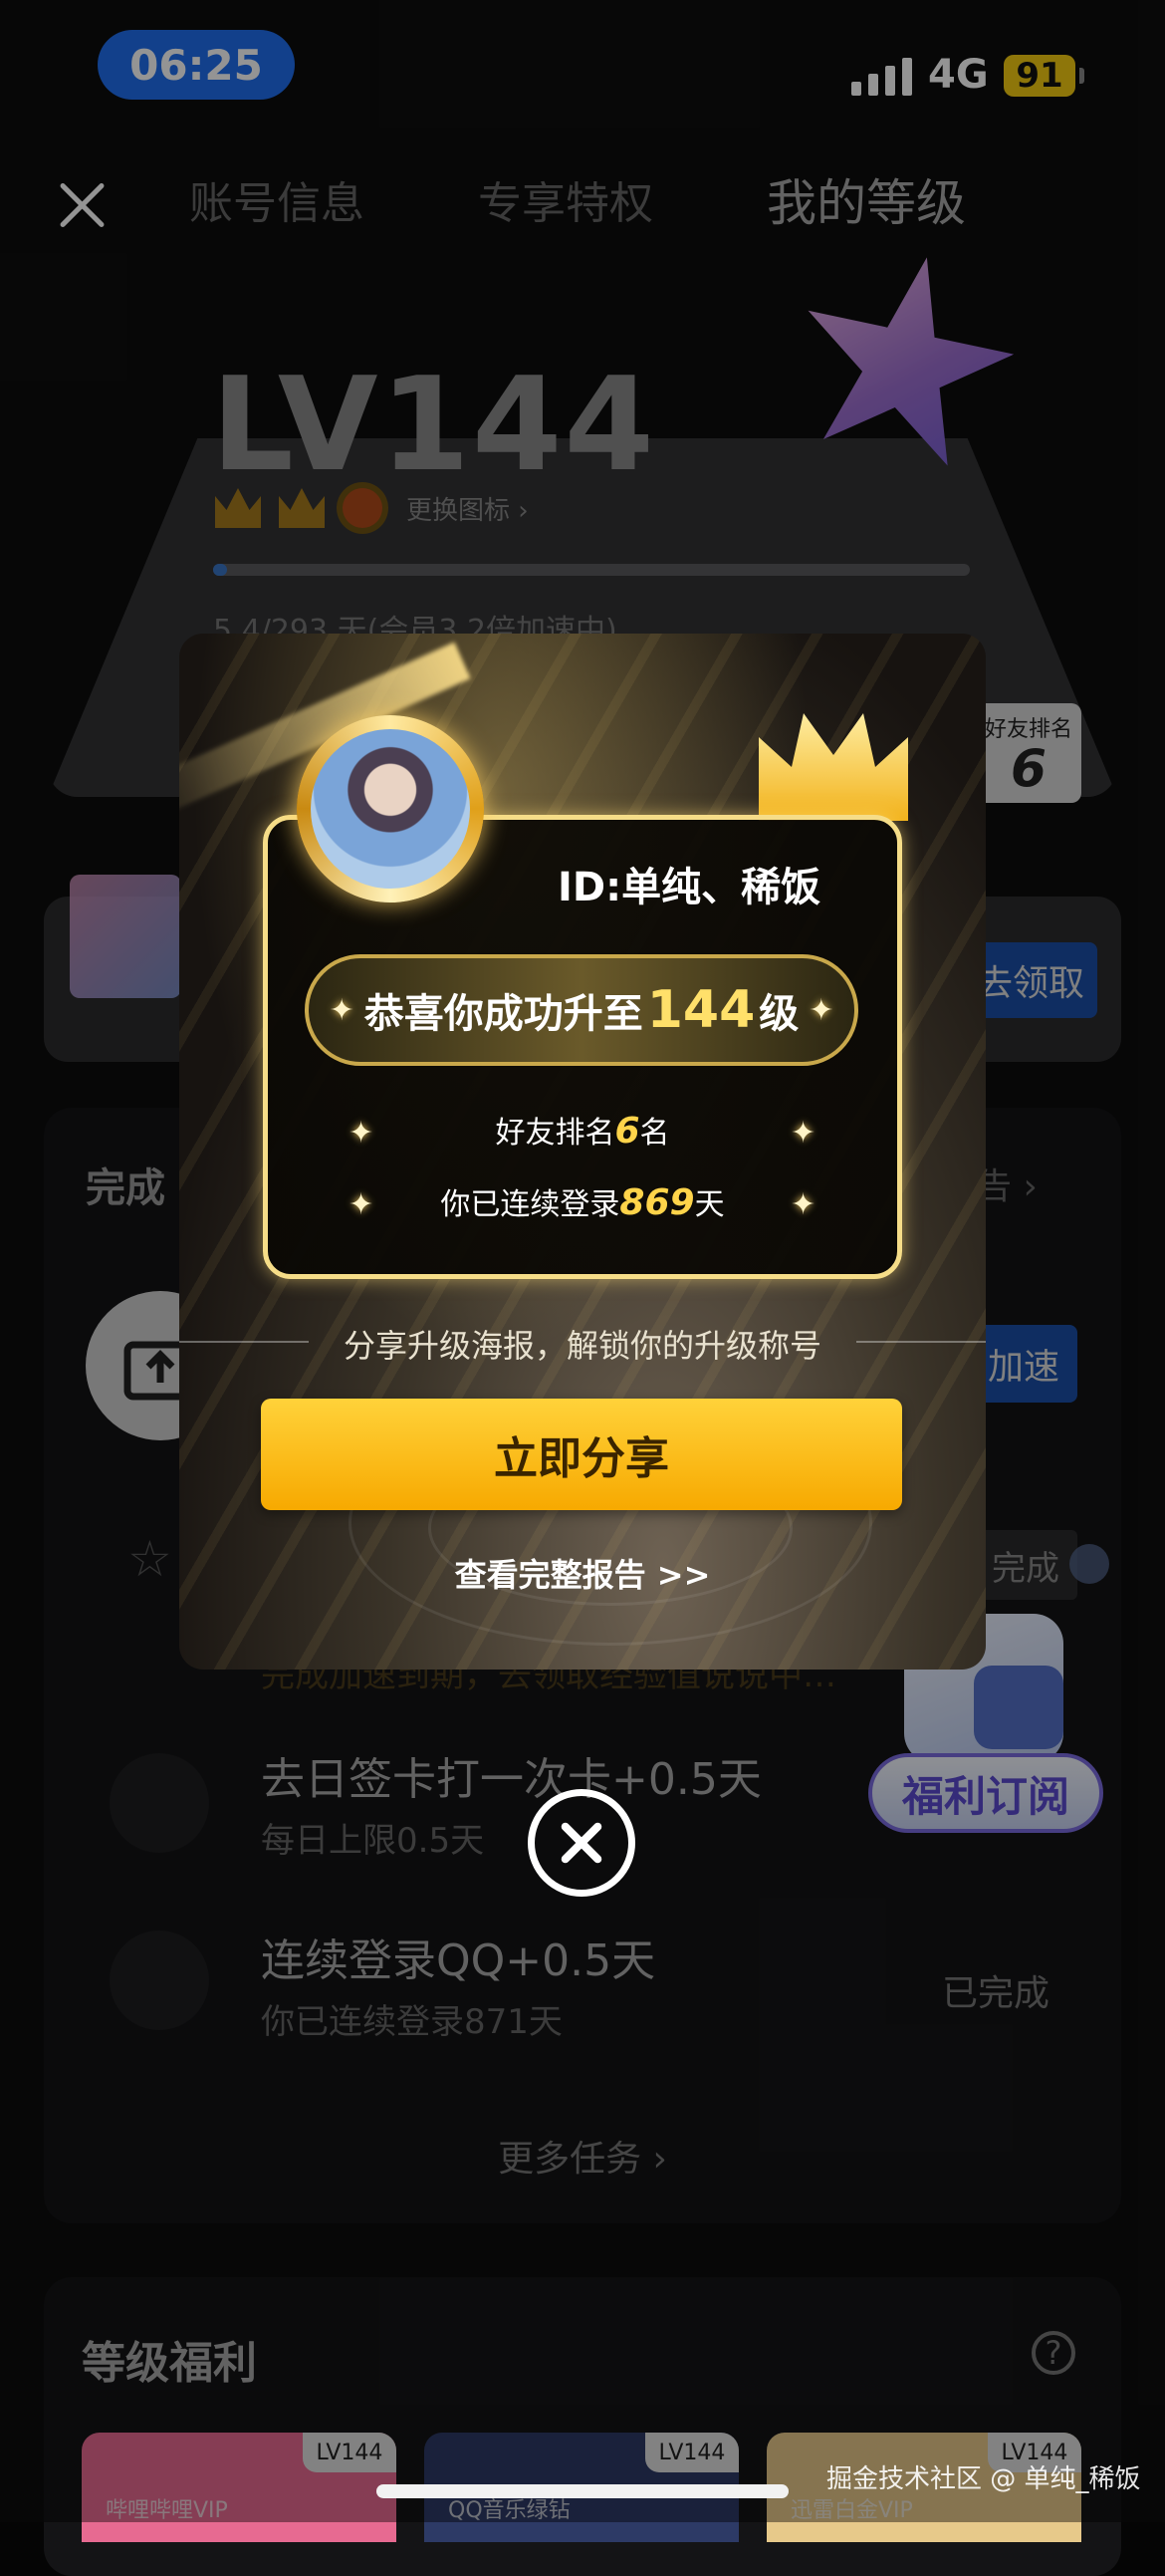  Describe the element at coordinates (780, 1014) in the screenshot. I see `congrats-suffix: 级` at that location.